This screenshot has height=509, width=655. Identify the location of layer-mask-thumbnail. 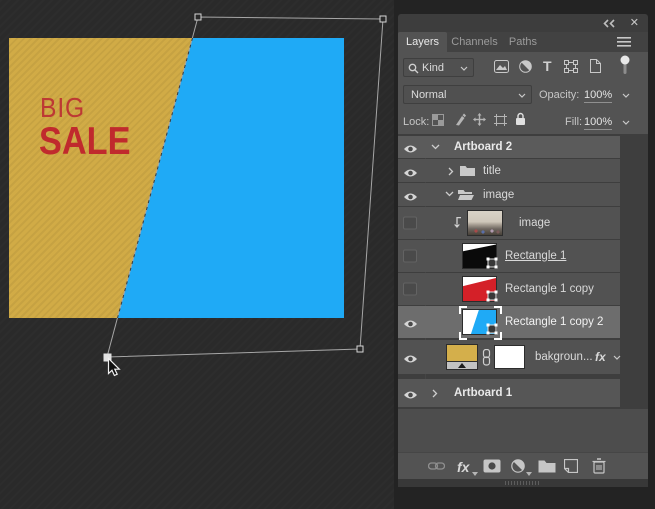
(509, 357).